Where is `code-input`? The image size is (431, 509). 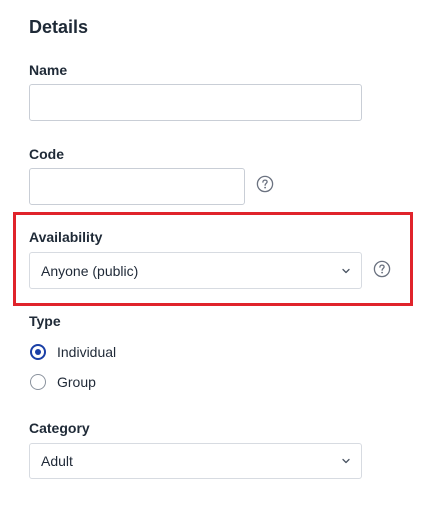 code-input is located at coordinates (137, 186).